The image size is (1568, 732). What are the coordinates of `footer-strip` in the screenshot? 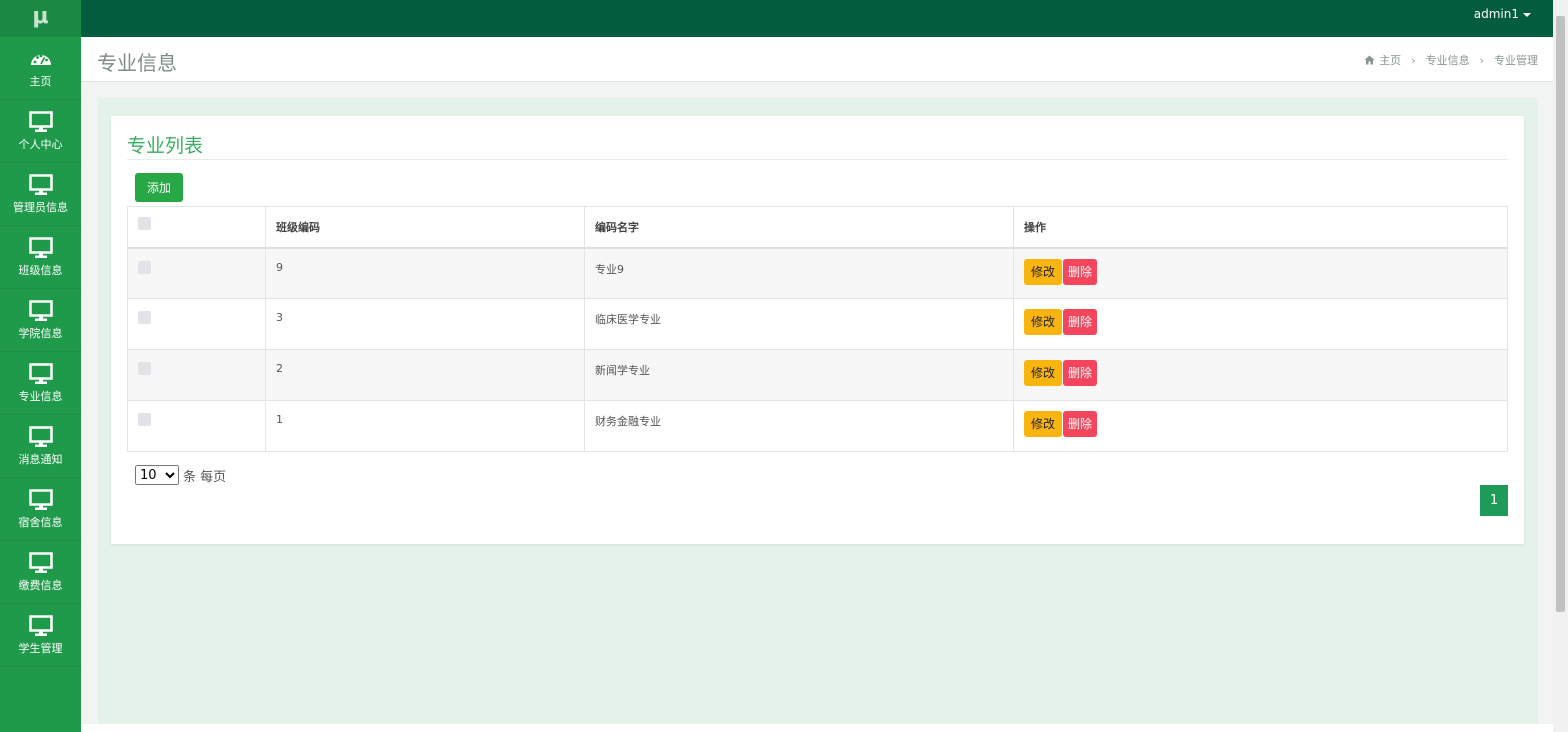 It's located at (817, 728).